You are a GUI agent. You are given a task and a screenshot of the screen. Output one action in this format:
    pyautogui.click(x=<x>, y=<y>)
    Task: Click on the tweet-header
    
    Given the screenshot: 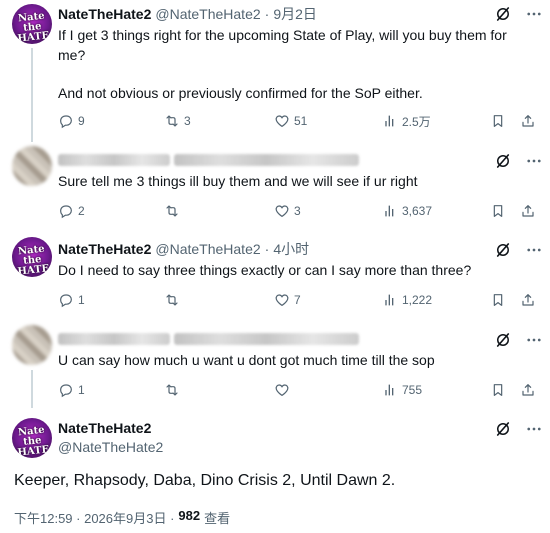 What is the action you would take?
    pyautogui.click(x=208, y=160)
    